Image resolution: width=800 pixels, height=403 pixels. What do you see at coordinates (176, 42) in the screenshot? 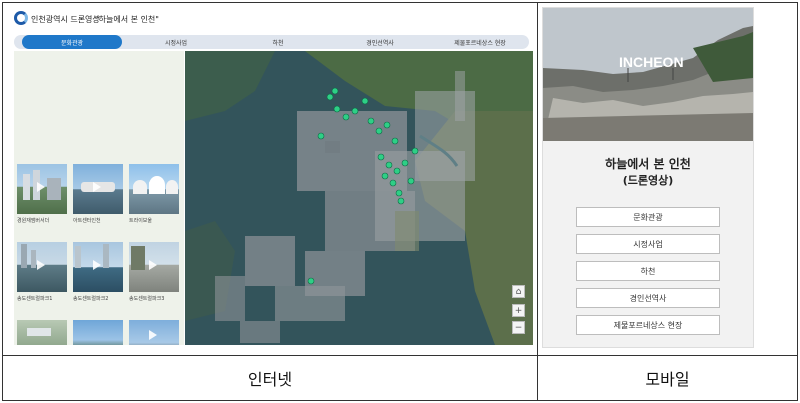
I see `tab-city-projects: 시정사업` at bounding box center [176, 42].